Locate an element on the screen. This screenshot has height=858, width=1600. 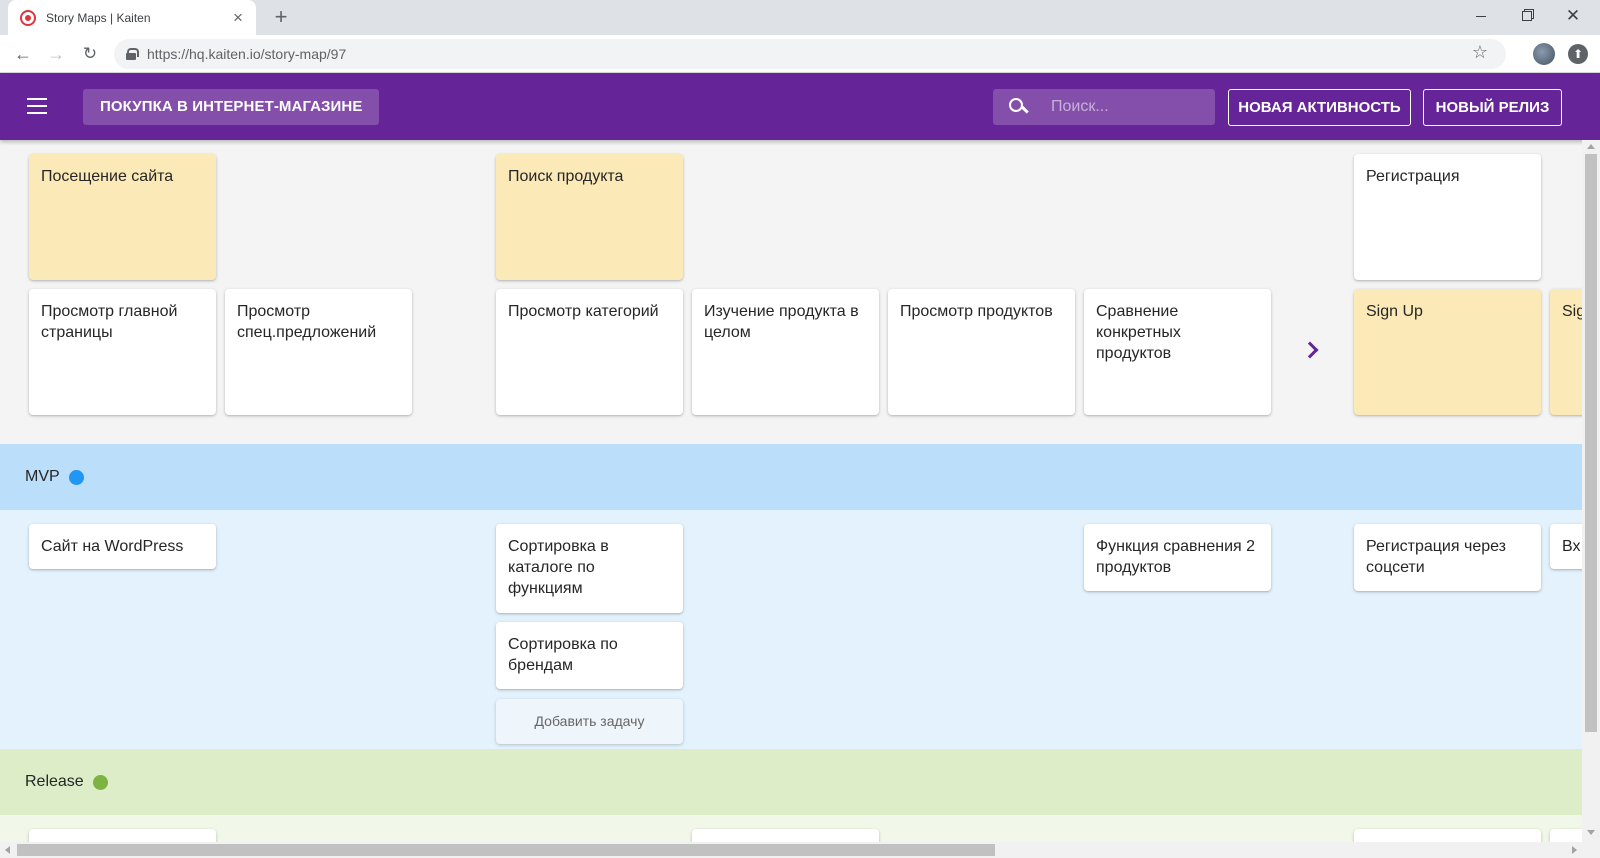
horizontal-scroll-thumb is located at coordinates (506, 850).